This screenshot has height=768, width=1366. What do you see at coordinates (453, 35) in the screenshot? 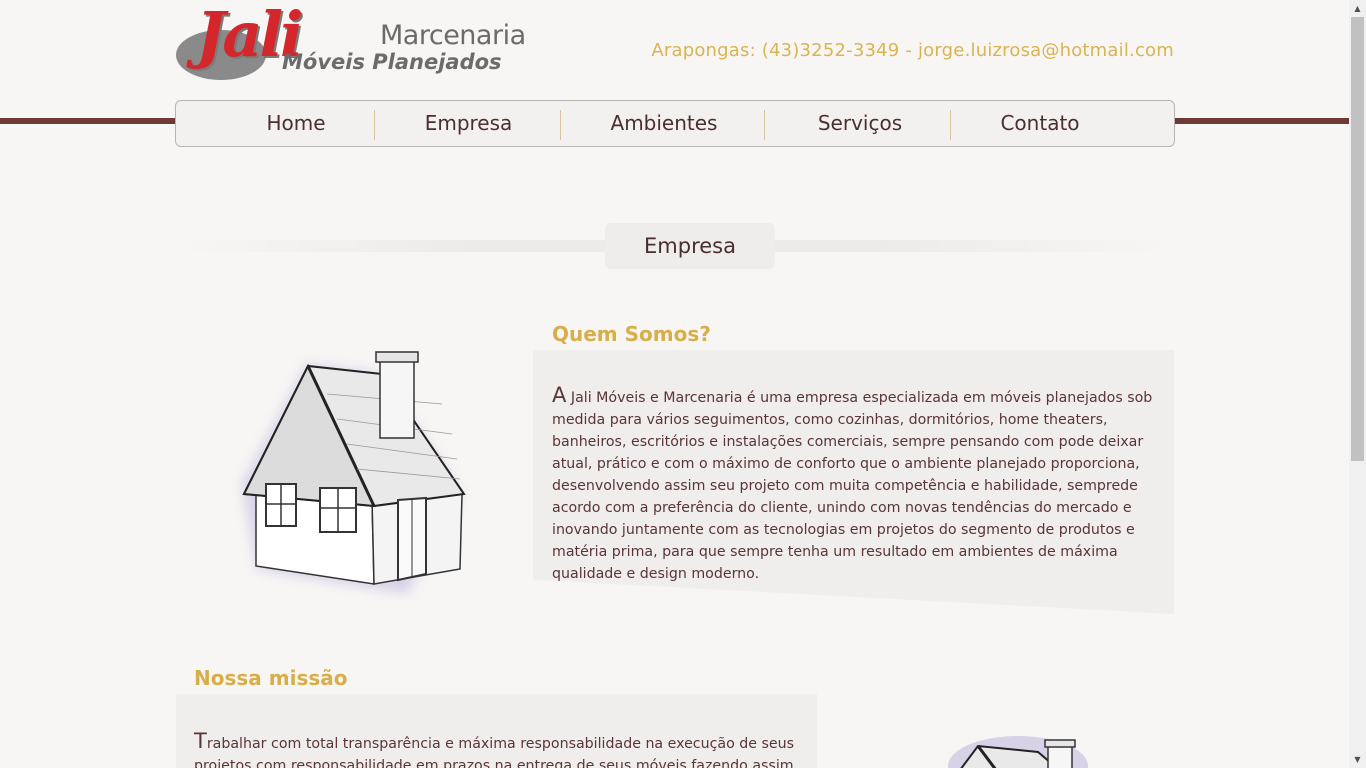
I see `logo-line1: Marcenaria` at bounding box center [453, 35].